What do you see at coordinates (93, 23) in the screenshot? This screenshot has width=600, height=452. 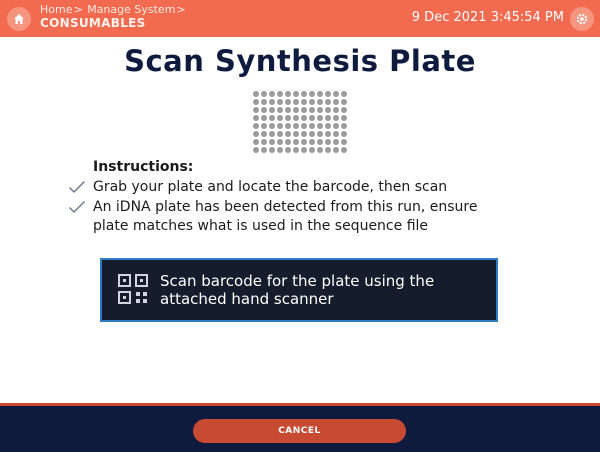 I see `section-title: CONSUMABLES` at bounding box center [93, 23].